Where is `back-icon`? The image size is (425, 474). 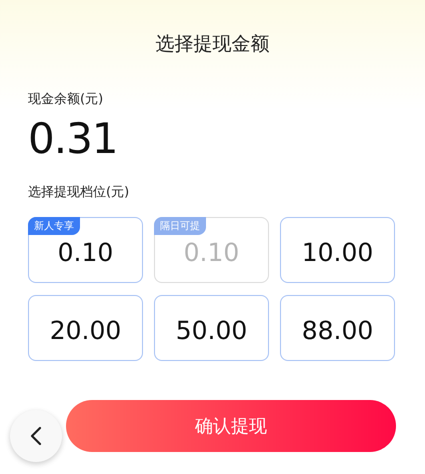
back-icon is located at coordinates (36, 436).